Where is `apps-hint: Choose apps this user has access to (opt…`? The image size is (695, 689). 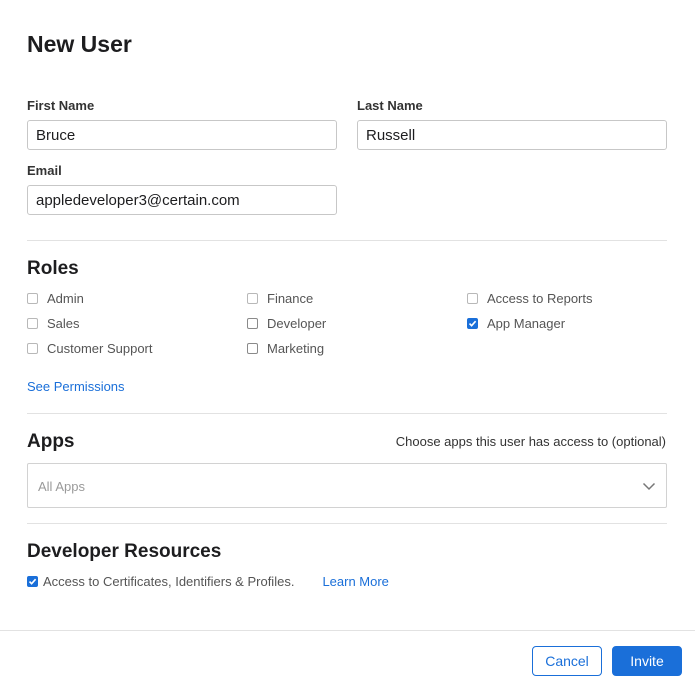
apps-hint: Choose apps this user has access to (opt… is located at coordinates (530, 441).